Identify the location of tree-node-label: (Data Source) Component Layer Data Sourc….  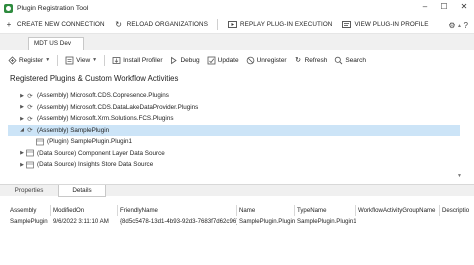
(101, 153).